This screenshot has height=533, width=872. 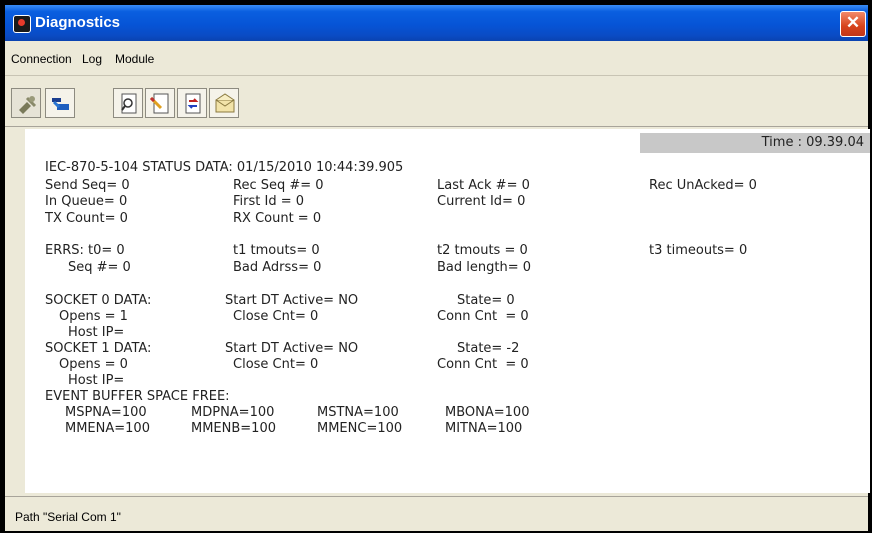 I want to click on connect-icon, so click(x=60, y=104).